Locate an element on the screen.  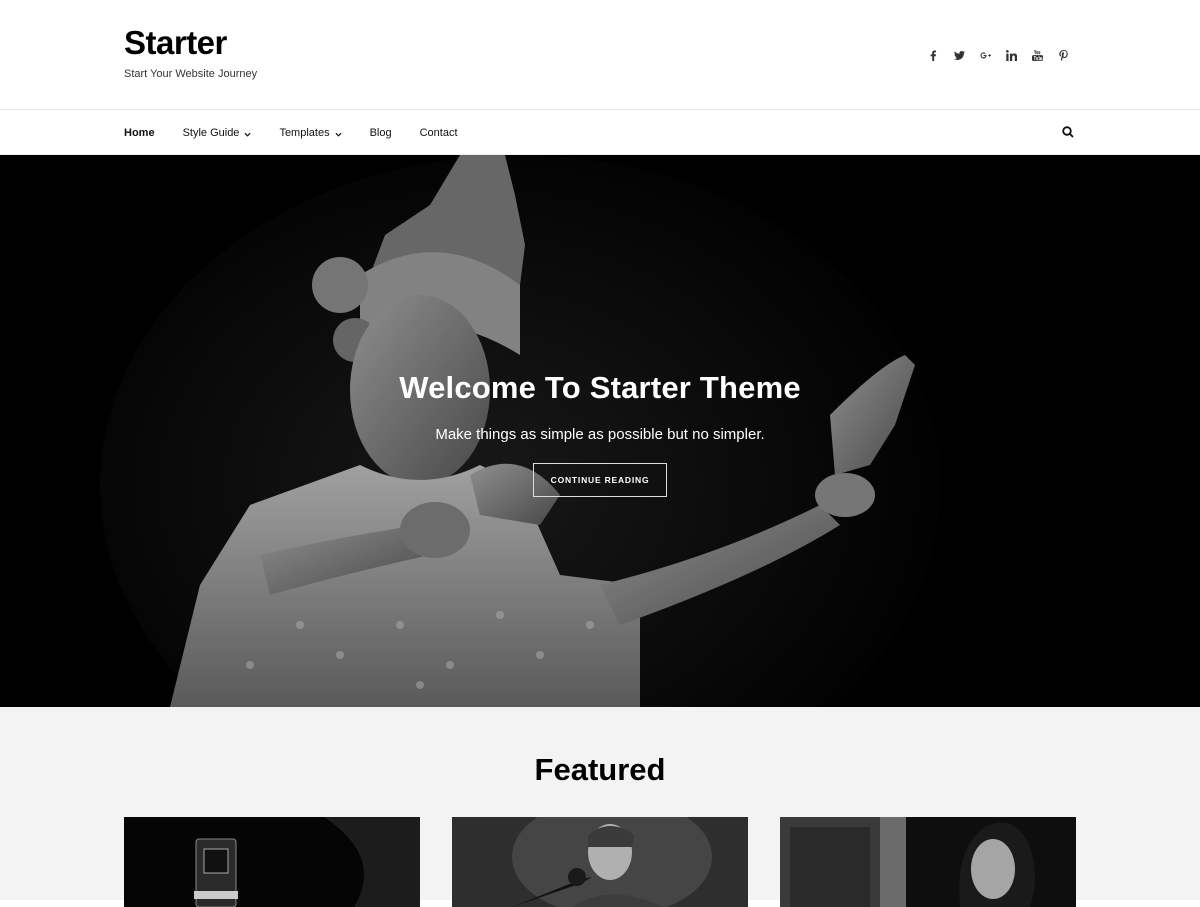
site-header: Starter Start Your Website Journey is located at coordinates (600, 55).